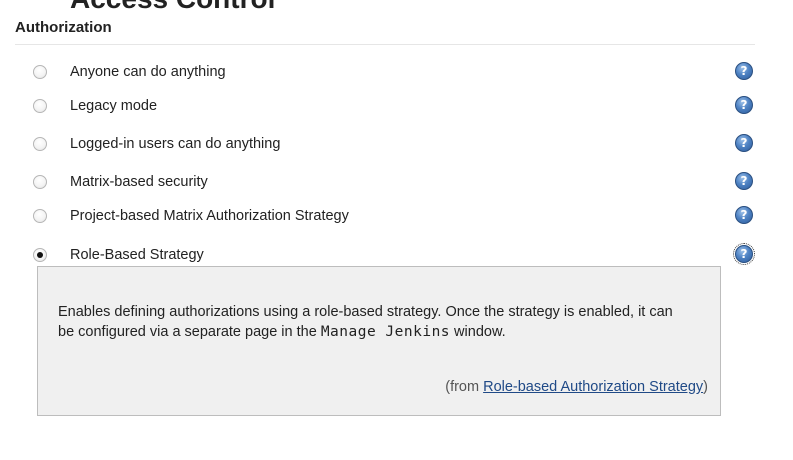 This screenshot has height=460, width=793. Describe the element at coordinates (387, 185) in the screenshot. I see `option-matrix-based-security: Matrix-based security ?` at that location.